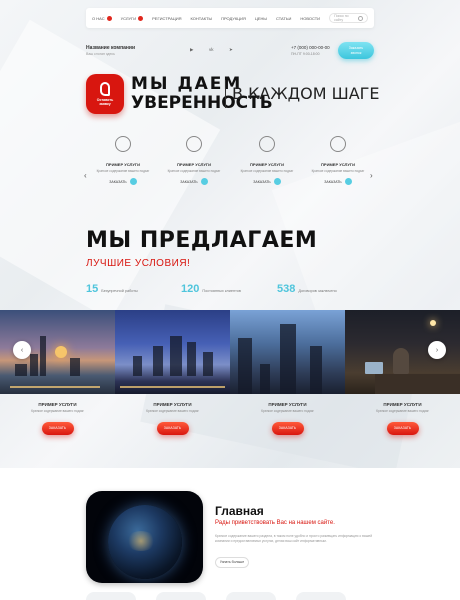 This screenshot has height=600, width=460. I want to click on logo: Оставить заявку, so click(105, 94).